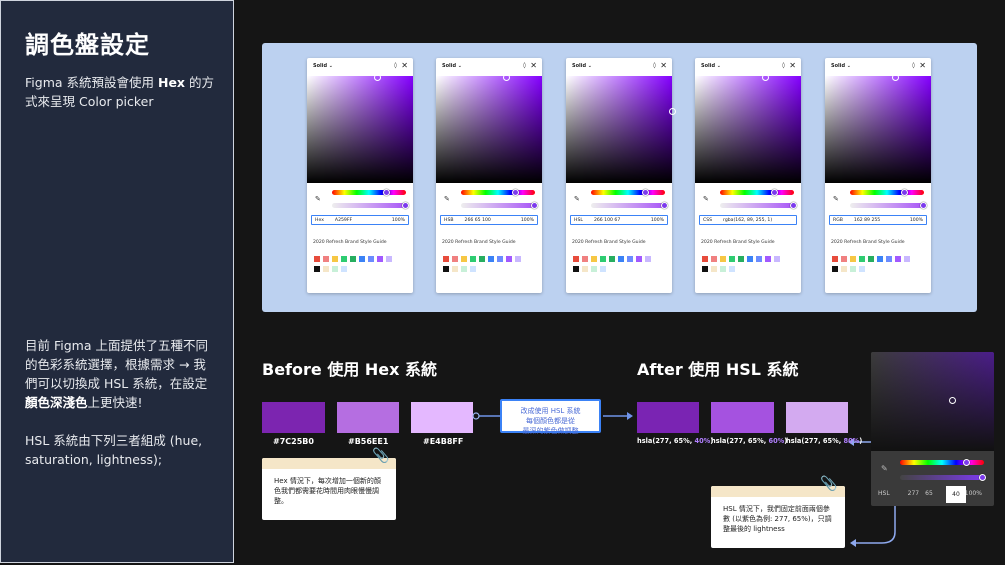 Image resolution: width=1005 pixels, height=565 pixels. What do you see at coordinates (982, 477) in the screenshot?
I see `alpha-knob` at bounding box center [982, 477].